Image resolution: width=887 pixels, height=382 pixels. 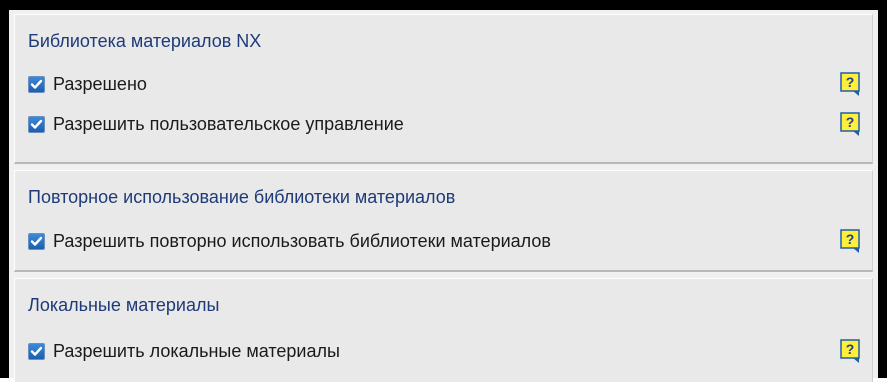 I want to click on setting-row-enabled: Разрешено ?, so click(x=450, y=85).